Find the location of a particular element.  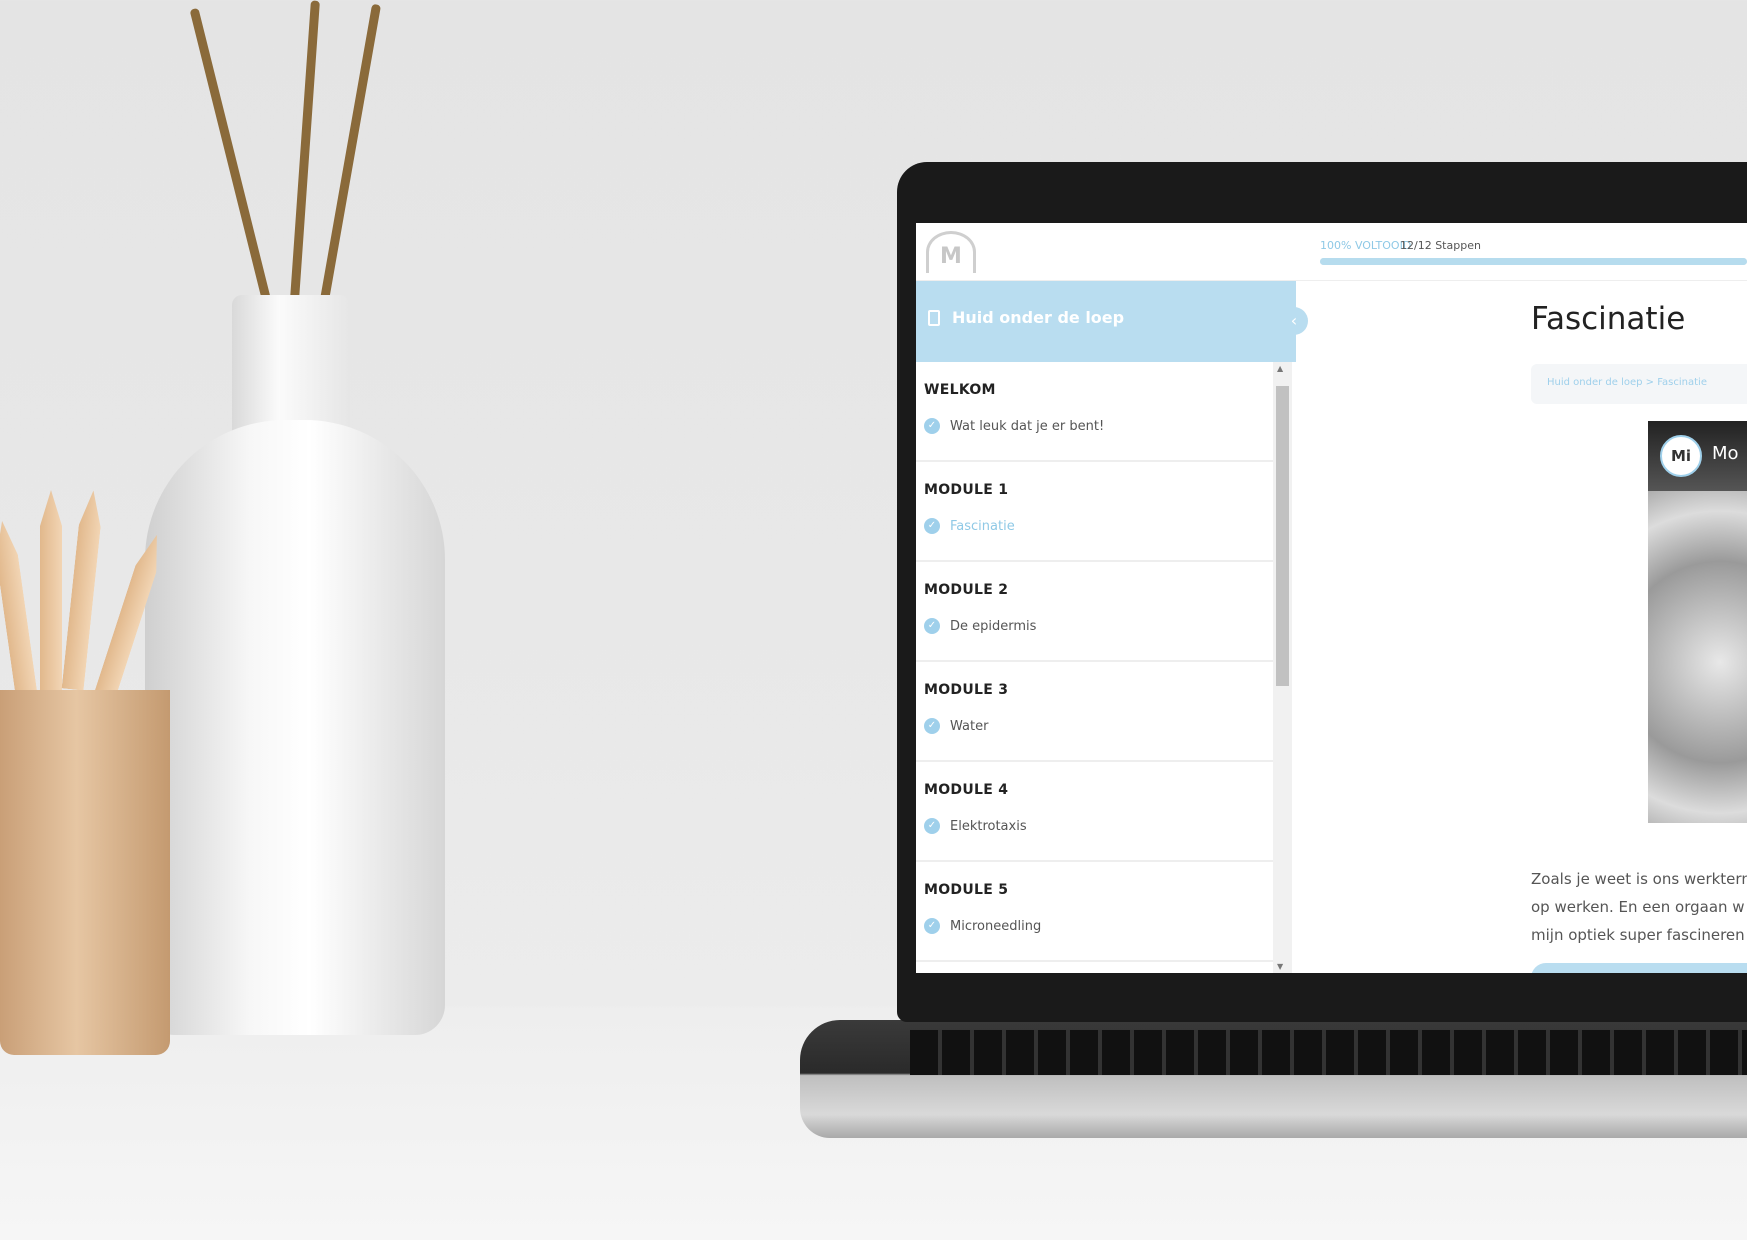

scrollbar: ▲ ▼ is located at coordinates (1282, 667).